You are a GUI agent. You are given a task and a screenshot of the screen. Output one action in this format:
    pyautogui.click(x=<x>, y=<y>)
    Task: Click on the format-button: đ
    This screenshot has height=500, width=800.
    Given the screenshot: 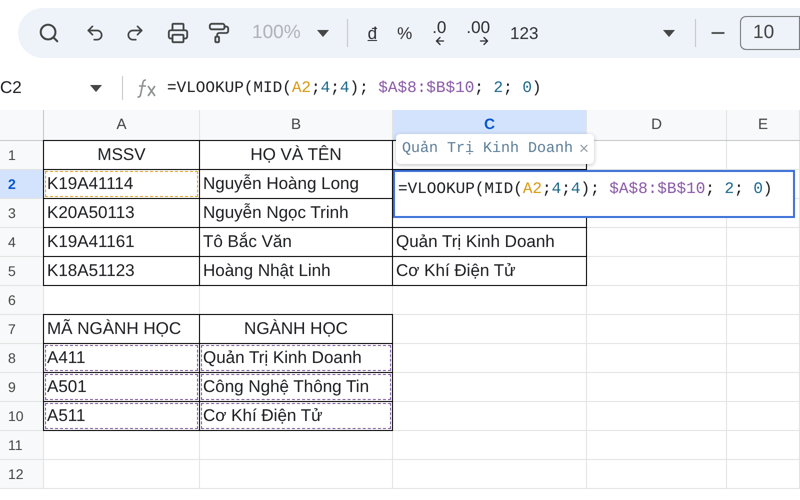 What is the action you would take?
    pyautogui.click(x=373, y=33)
    